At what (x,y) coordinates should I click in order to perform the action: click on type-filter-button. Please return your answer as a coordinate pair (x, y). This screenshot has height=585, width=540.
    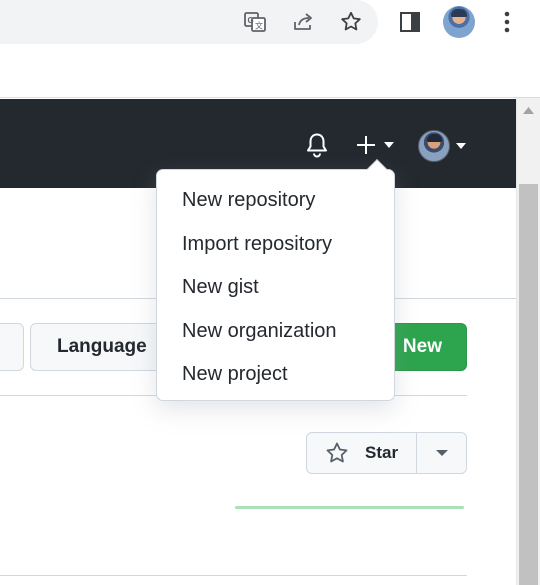
    Looking at the image, I should click on (12, 347).